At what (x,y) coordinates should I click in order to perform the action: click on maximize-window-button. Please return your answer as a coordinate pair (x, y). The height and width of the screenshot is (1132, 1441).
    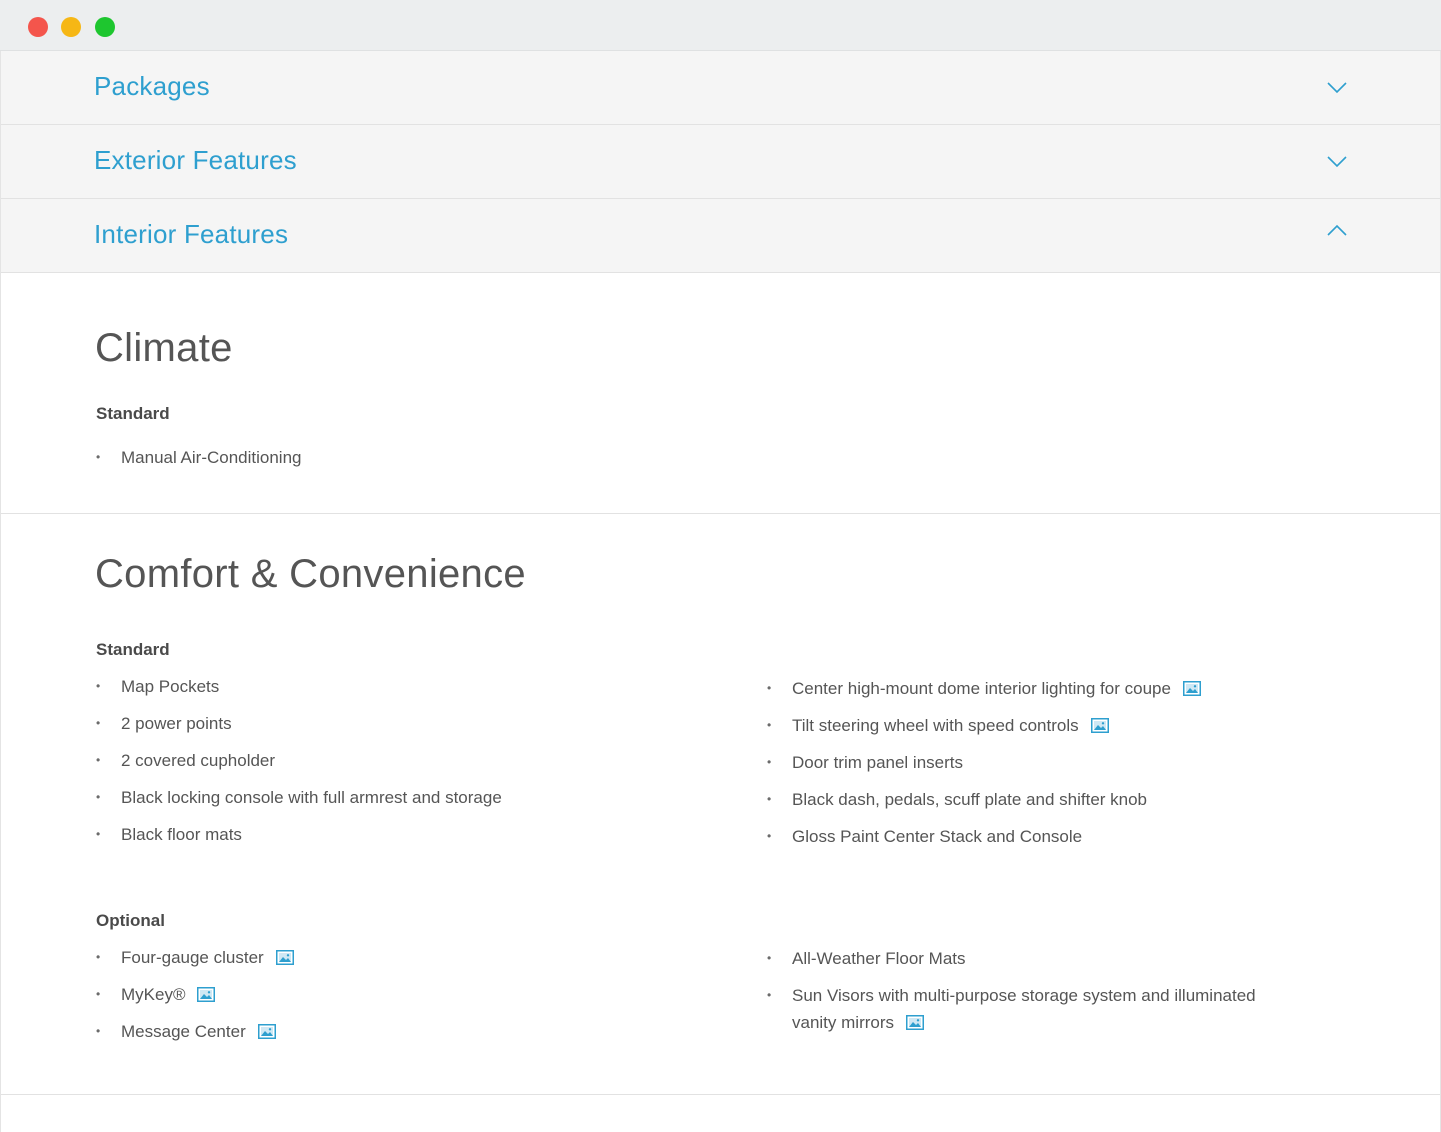
    Looking at the image, I should click on (105, 27).